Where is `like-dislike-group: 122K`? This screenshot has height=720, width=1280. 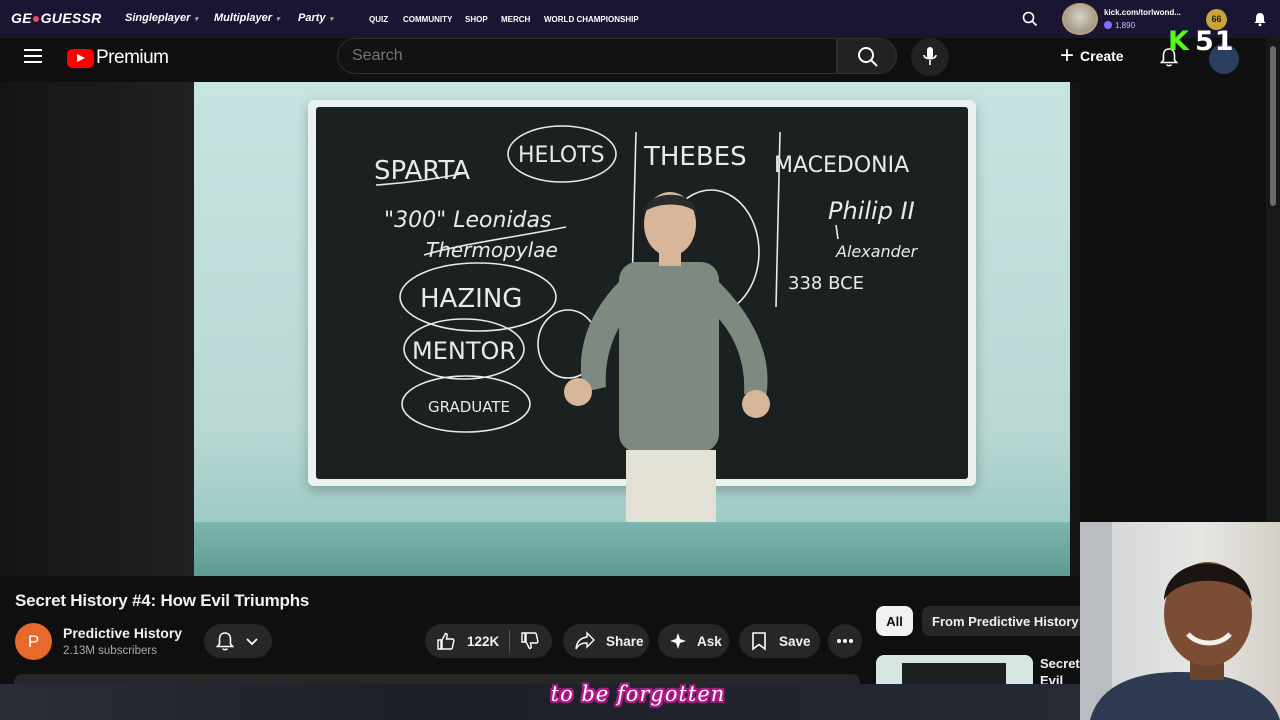
like-dislike-group: 122K is located at coordinates (488, 641).